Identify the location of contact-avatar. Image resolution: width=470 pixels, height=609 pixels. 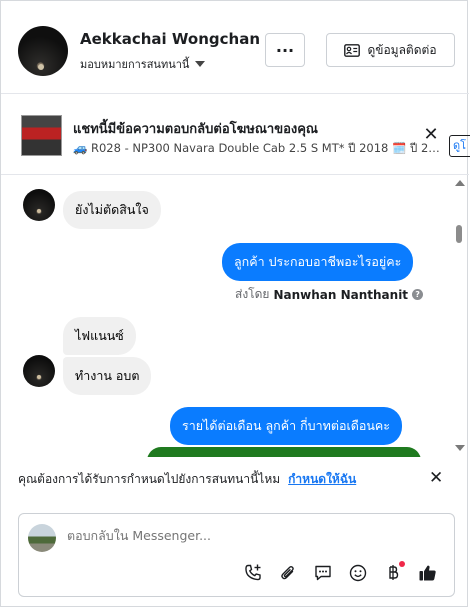
(43, 51).